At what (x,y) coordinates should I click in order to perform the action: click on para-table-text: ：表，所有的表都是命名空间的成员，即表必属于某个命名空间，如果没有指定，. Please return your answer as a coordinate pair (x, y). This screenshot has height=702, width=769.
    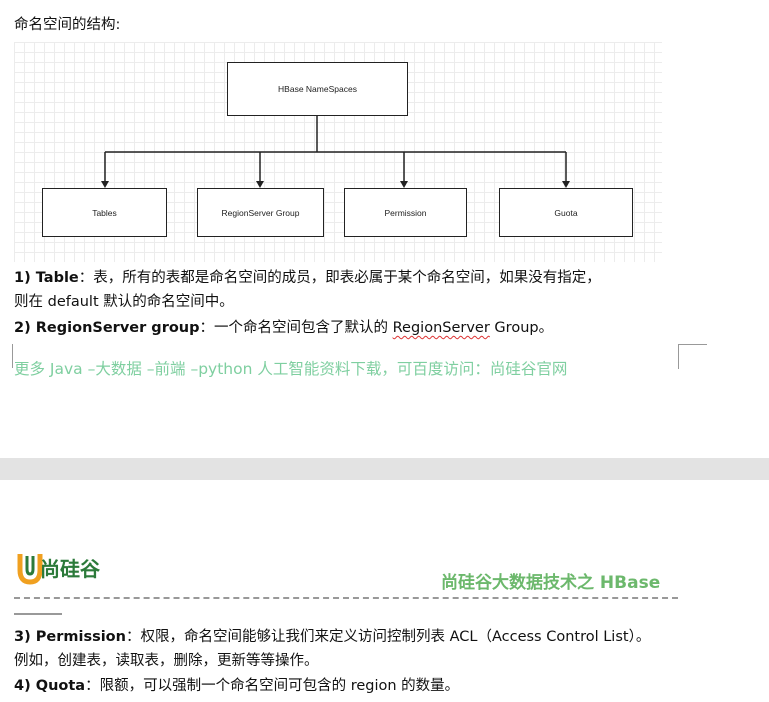
    Looking at the image, I should click on (339, 278).